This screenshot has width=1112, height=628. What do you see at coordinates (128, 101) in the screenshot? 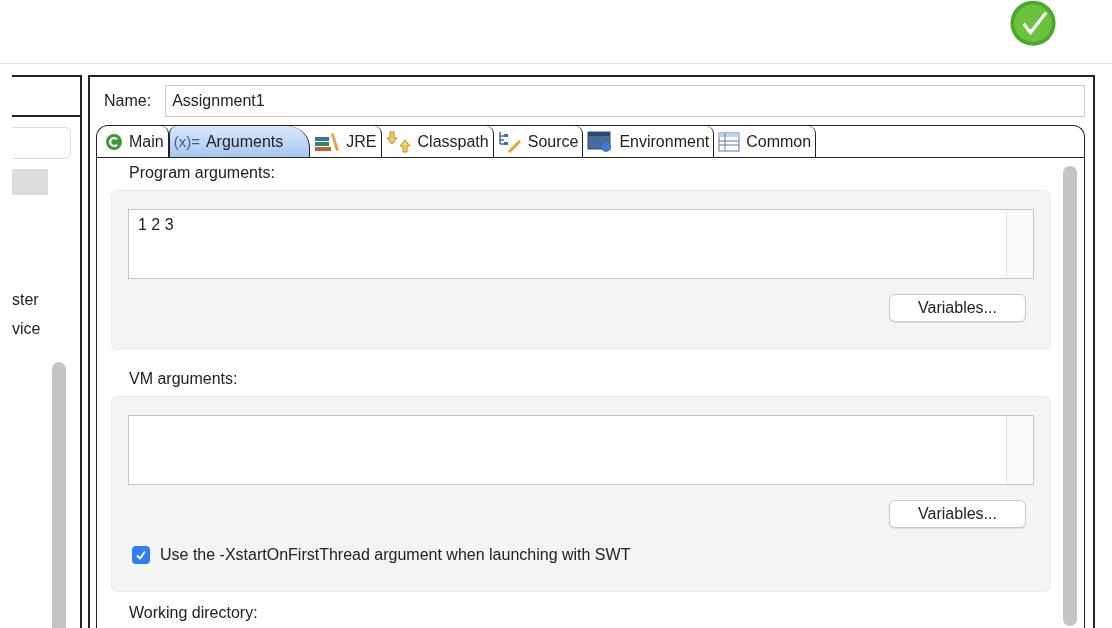
I see `name-label: Name:` at bounding box center [128, 101].